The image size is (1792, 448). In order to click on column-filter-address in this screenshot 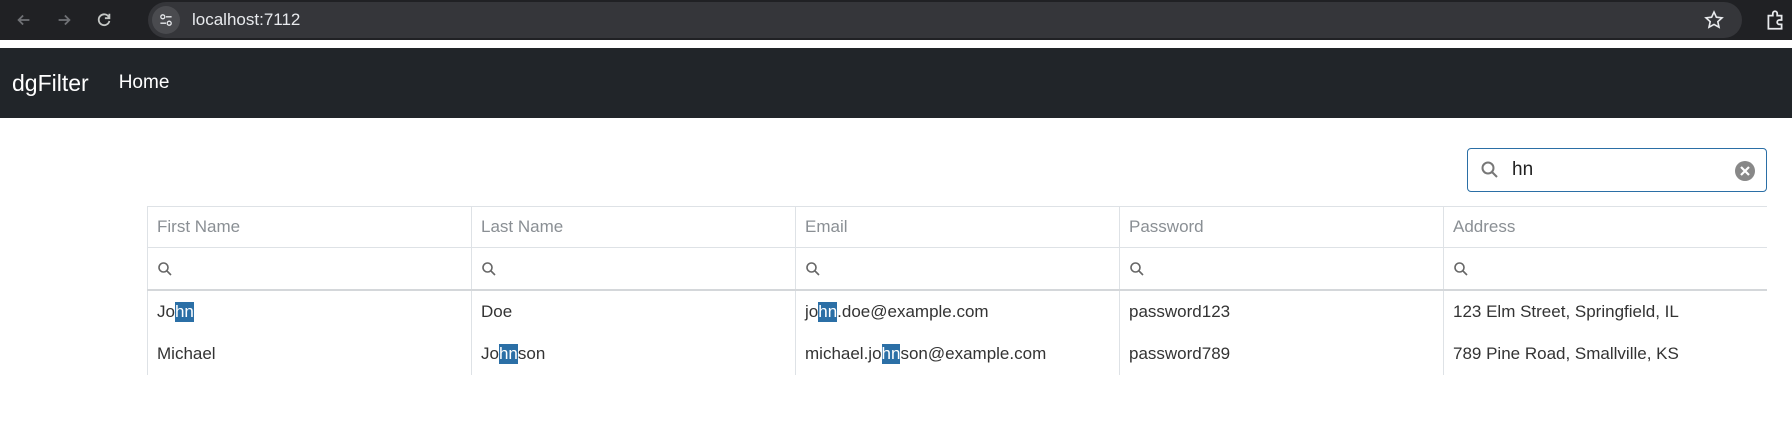, I will do `click(1605, 268)`.